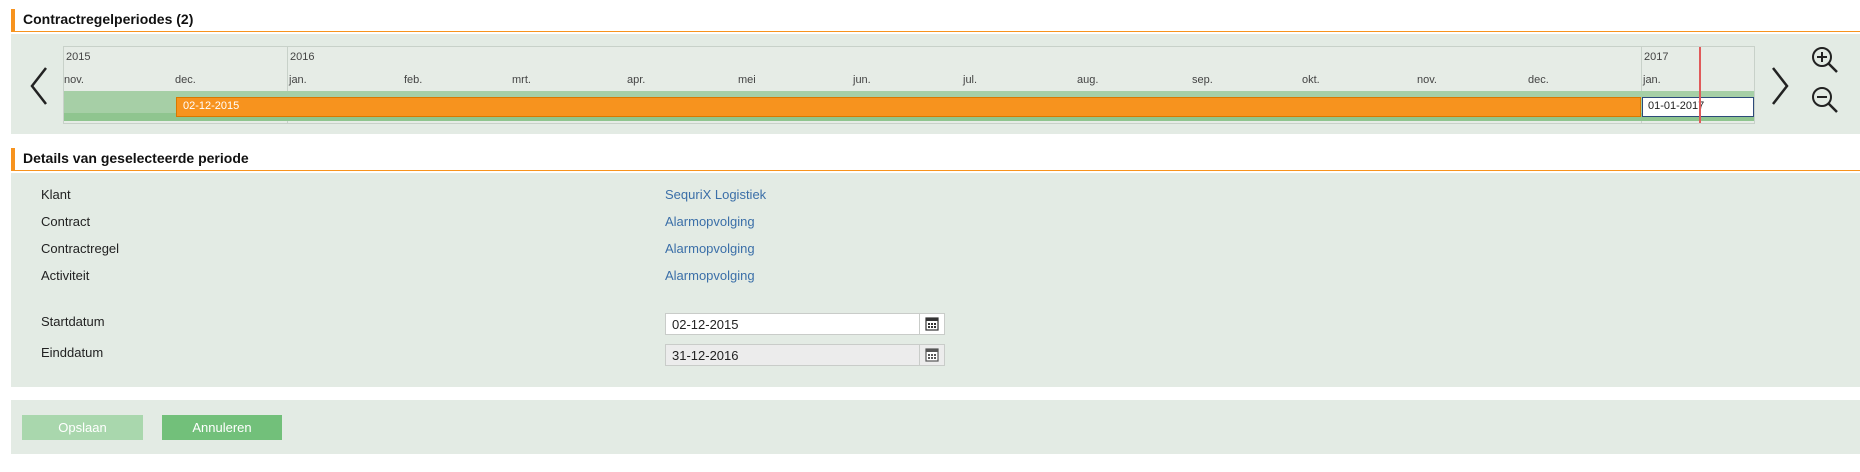 Image resolution: width=1860 pixels, height=472 pixels. What do you see at coordinates (80, 248) in the screenshot?
I see `contractregel-label: Contractregel` at bounding box center [80, 248].